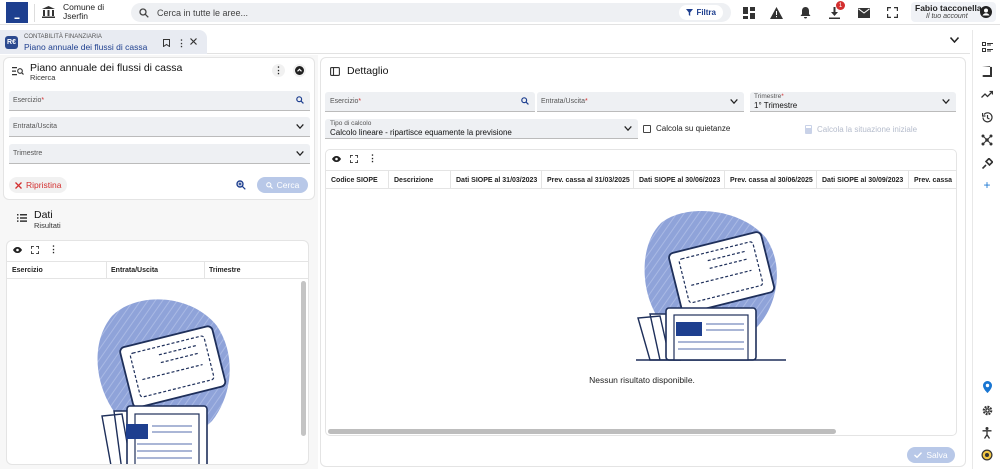  Describe the element at coordinates (29, 100) in the screenshot. I see `esercizio-label: Esercizio*` at that location.